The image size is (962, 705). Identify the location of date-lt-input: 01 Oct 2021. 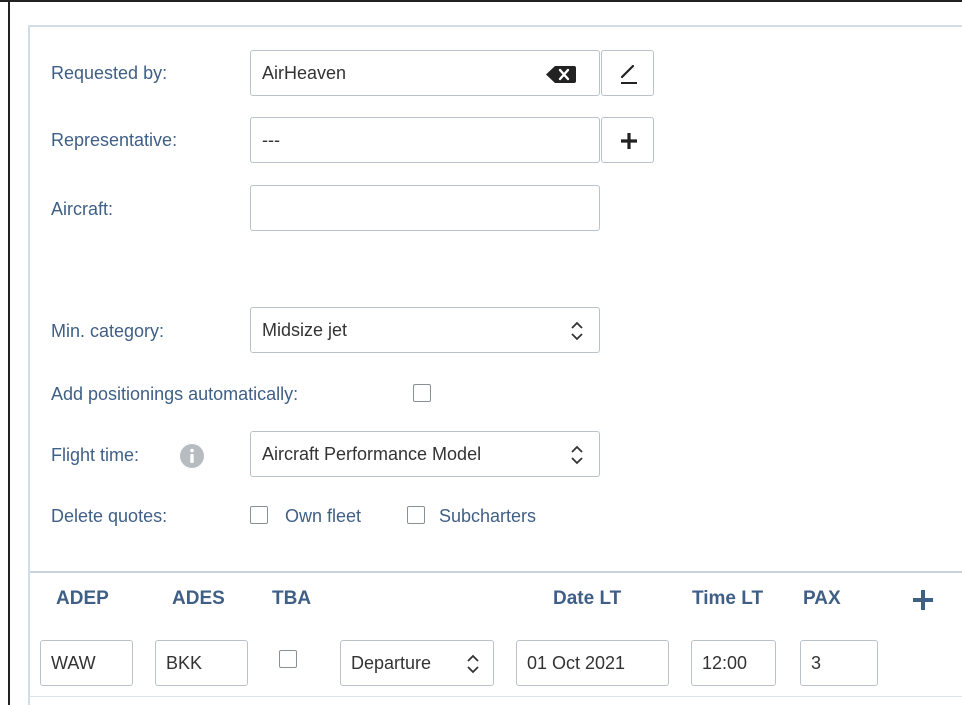
(592, 663).